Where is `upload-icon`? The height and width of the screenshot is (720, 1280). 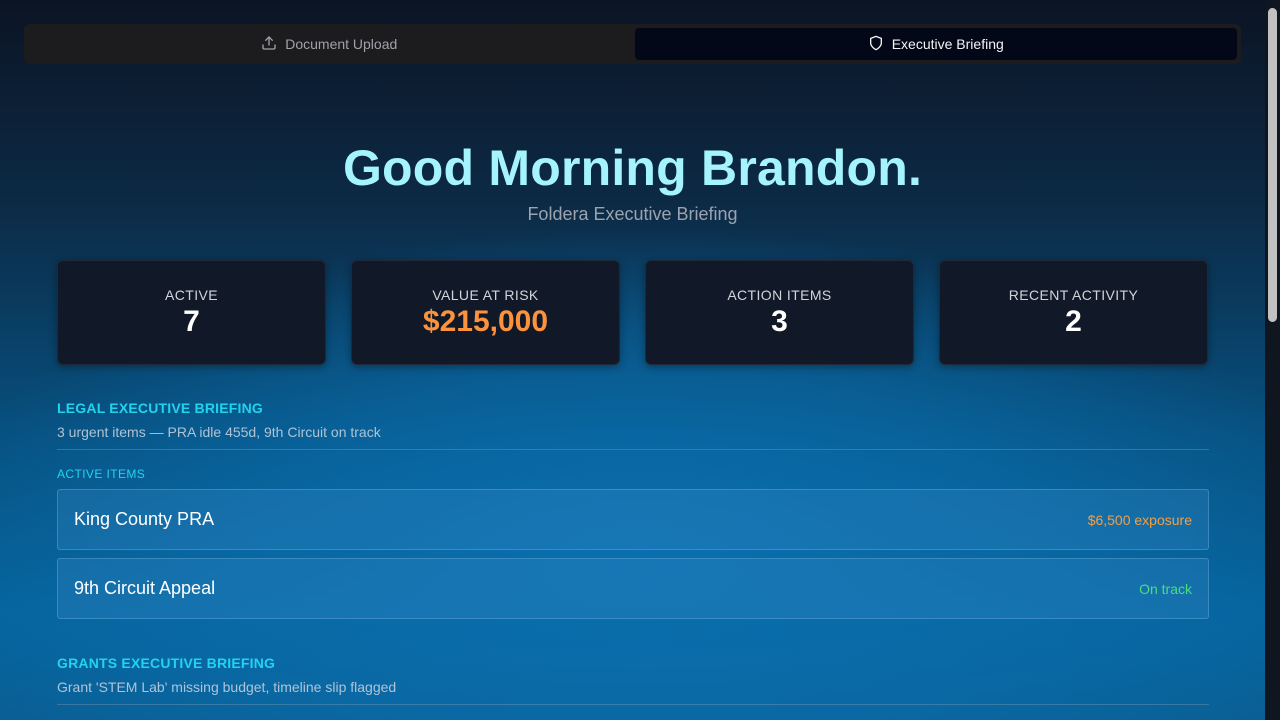 upload-icon is located at coordinates (269, 44).